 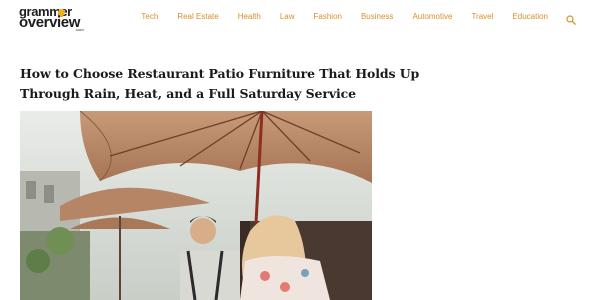 I want to click on nav-item-real-estate: Real Estate, so click(x=197, y=17).